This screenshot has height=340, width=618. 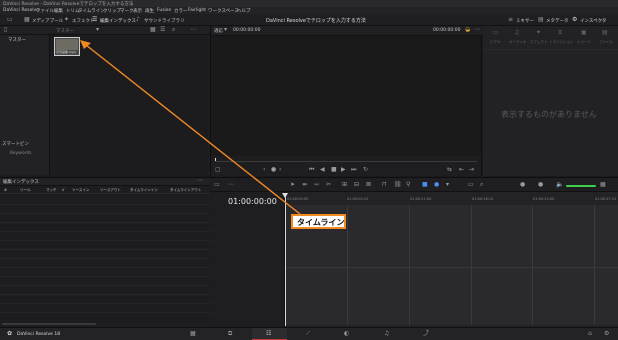 I want to click on gear-icon: ⚙, so click(x=606, y=334).